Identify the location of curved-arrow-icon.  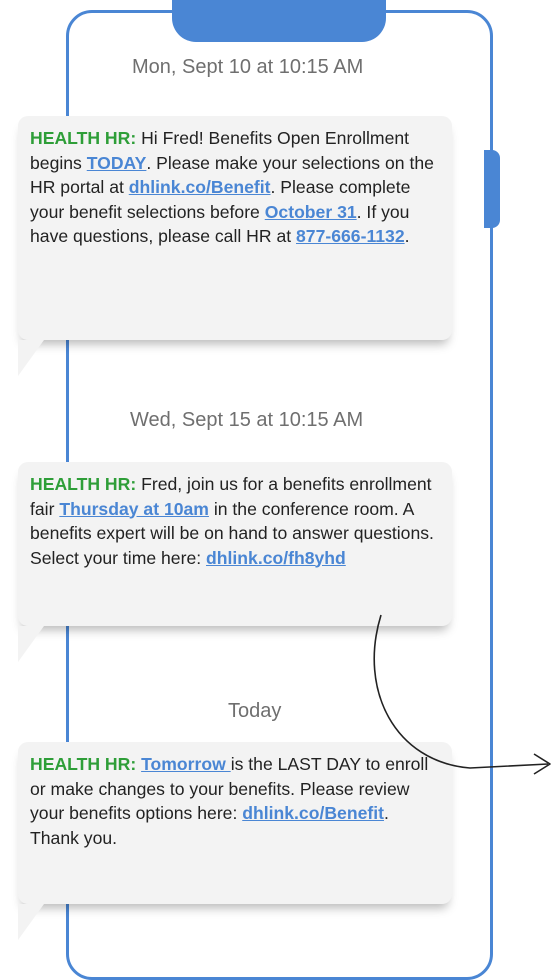
(462, 694).